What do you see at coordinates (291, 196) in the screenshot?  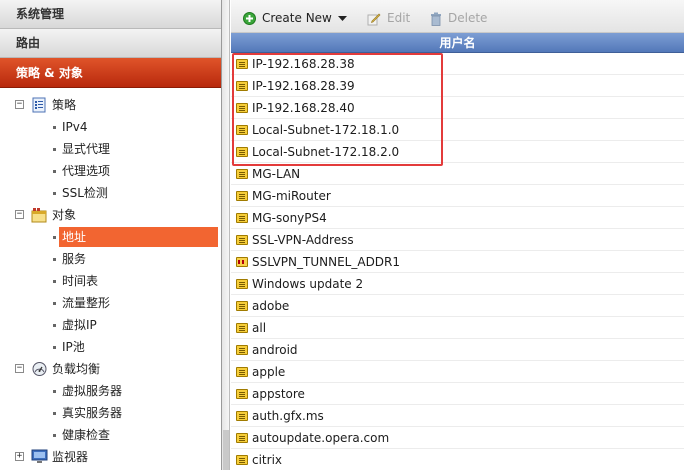 I see `address-name: MG-miRouter` at bounding box center [291, 196].